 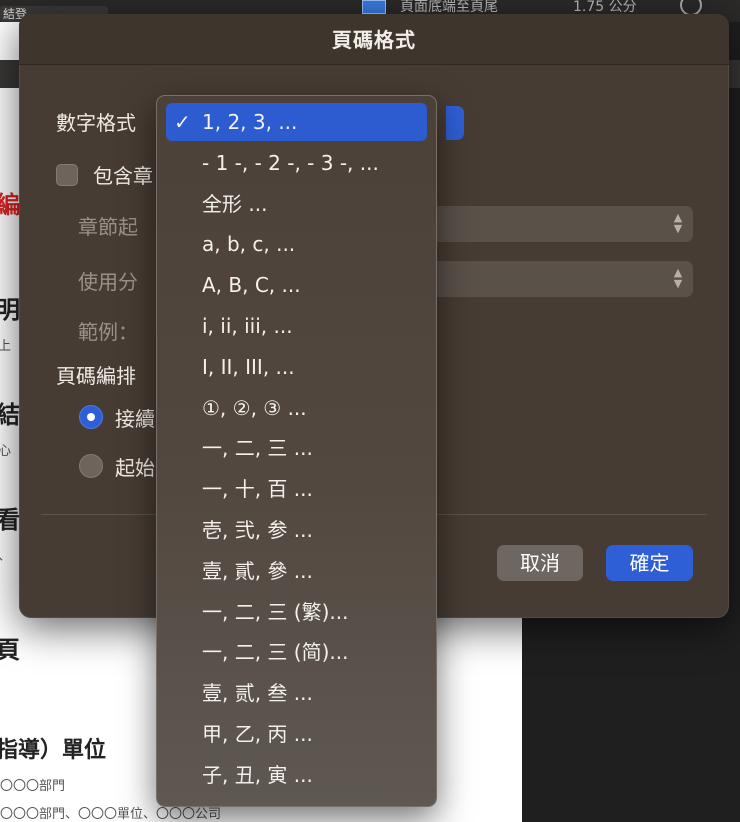 What do you see at coordinates (123, 176) in the screenshot?
I see `include-chapter-label: 包含章` at bounding box center [123, 176].